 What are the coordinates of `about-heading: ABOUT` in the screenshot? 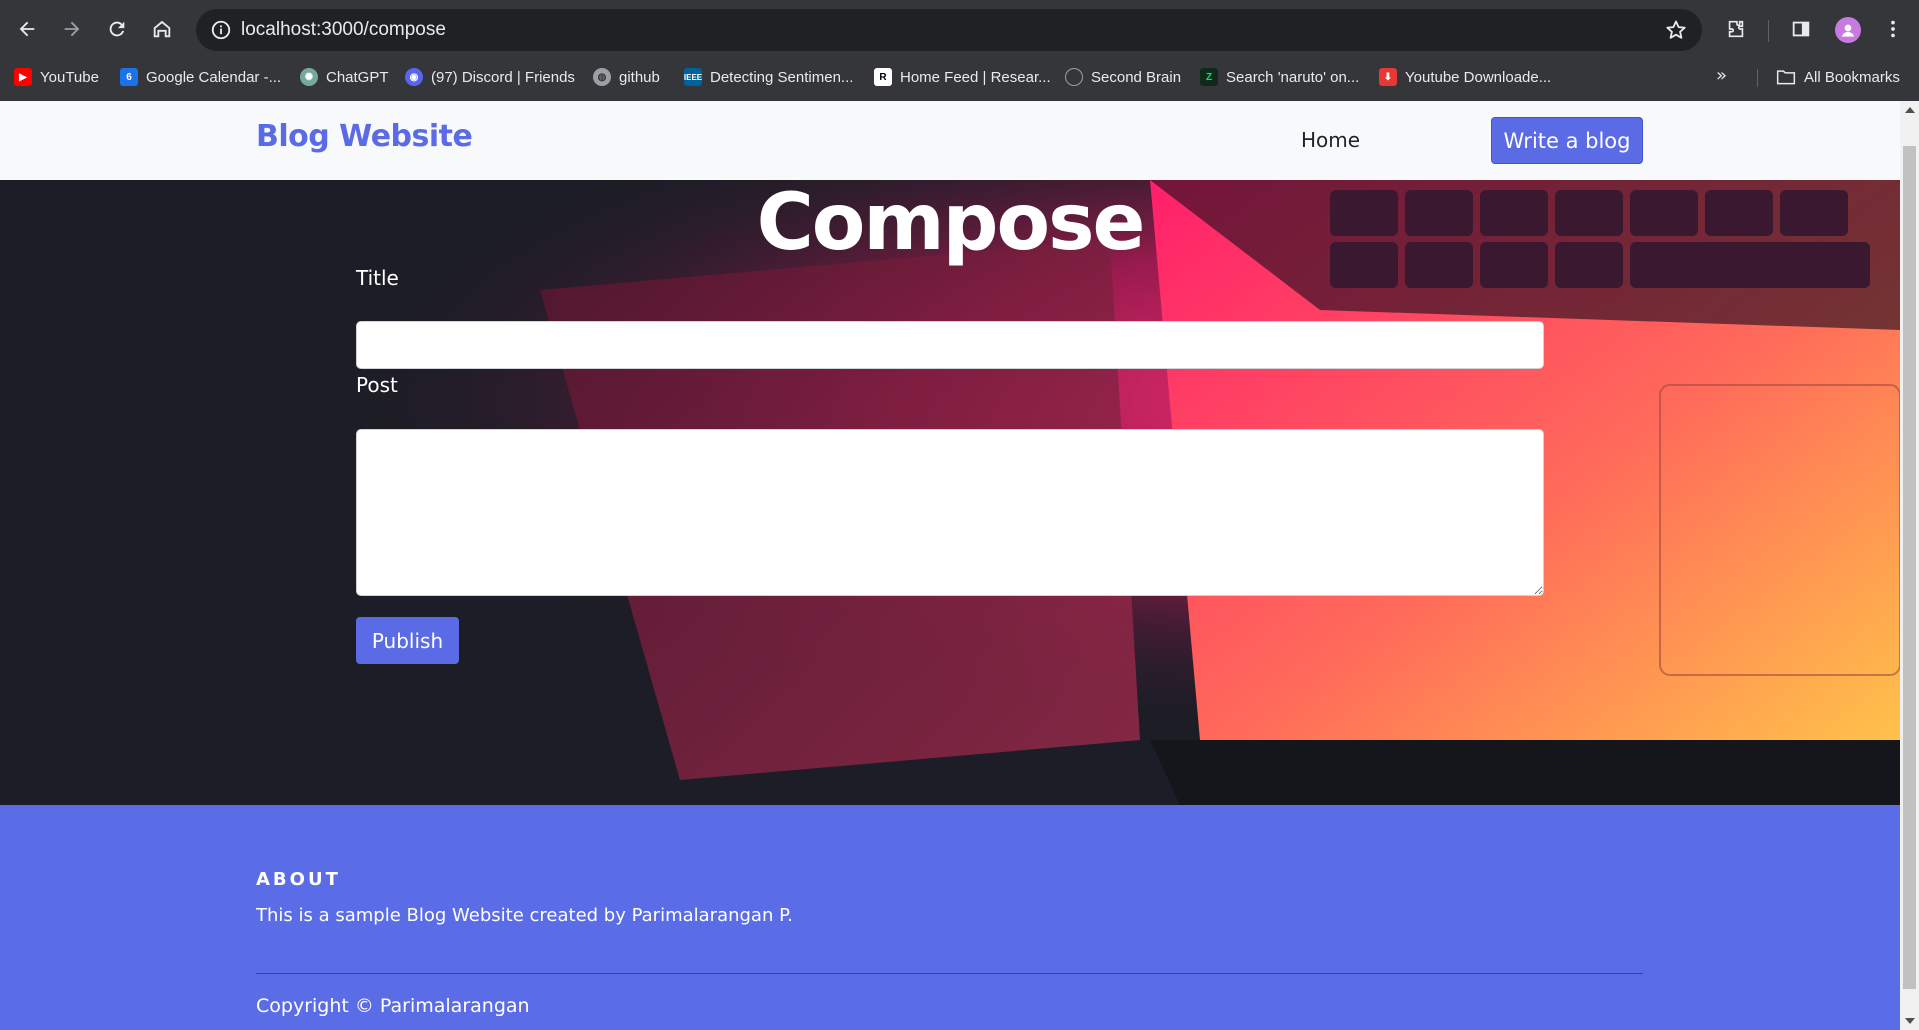 It's located at (298, 879).